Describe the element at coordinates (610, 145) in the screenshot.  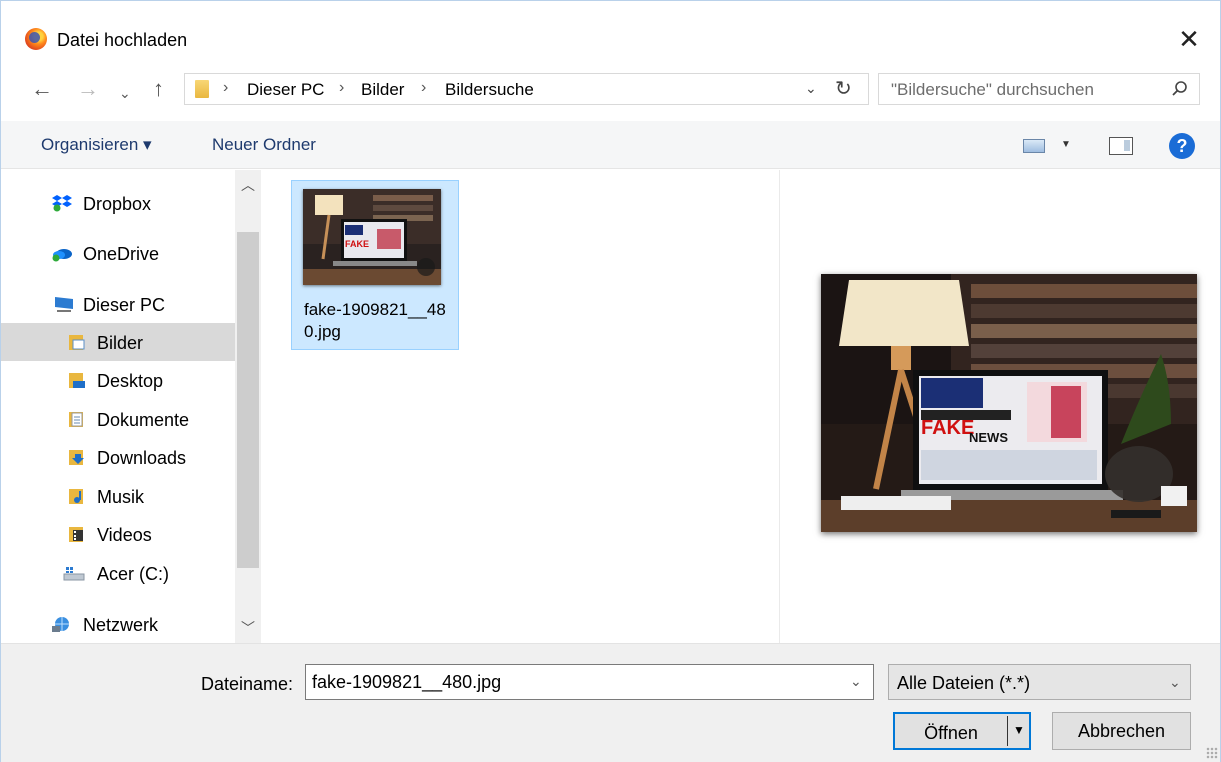
I see `command-toolbar: Organisieren ▾ Neuer Ordner ▼ ?` at that location.